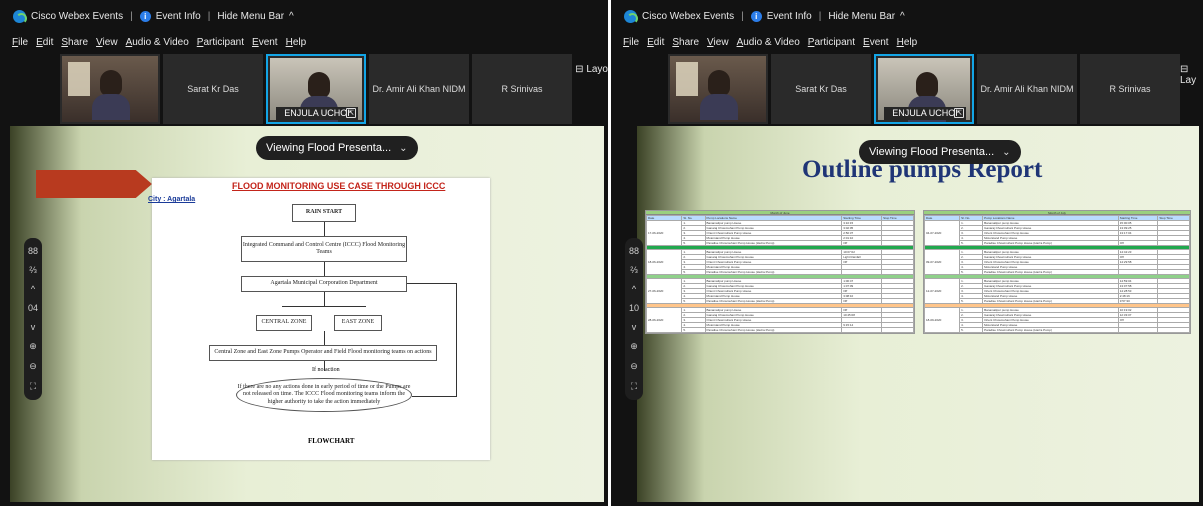 The width and height of the screenshot is (1203, 506). I want to click on participant-name: Dr. Amir Ali Khan NIDM, so click(419, 89).